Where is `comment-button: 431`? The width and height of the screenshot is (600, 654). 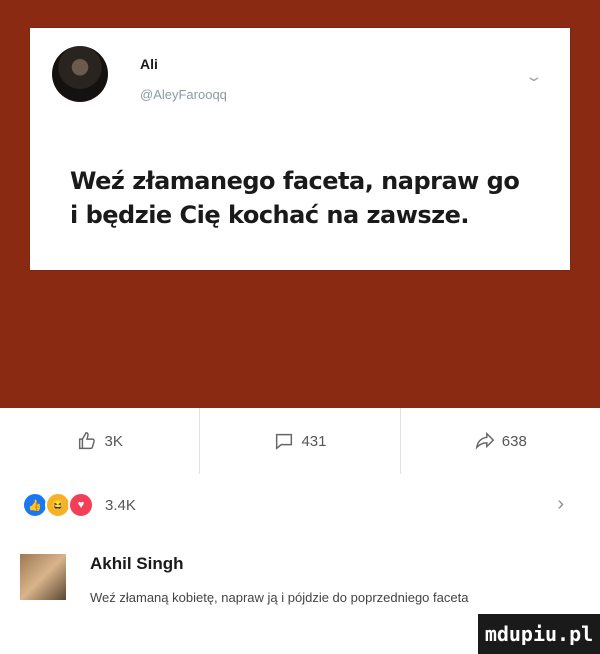 comment-button: 431 is located at coordinates (300, 441).